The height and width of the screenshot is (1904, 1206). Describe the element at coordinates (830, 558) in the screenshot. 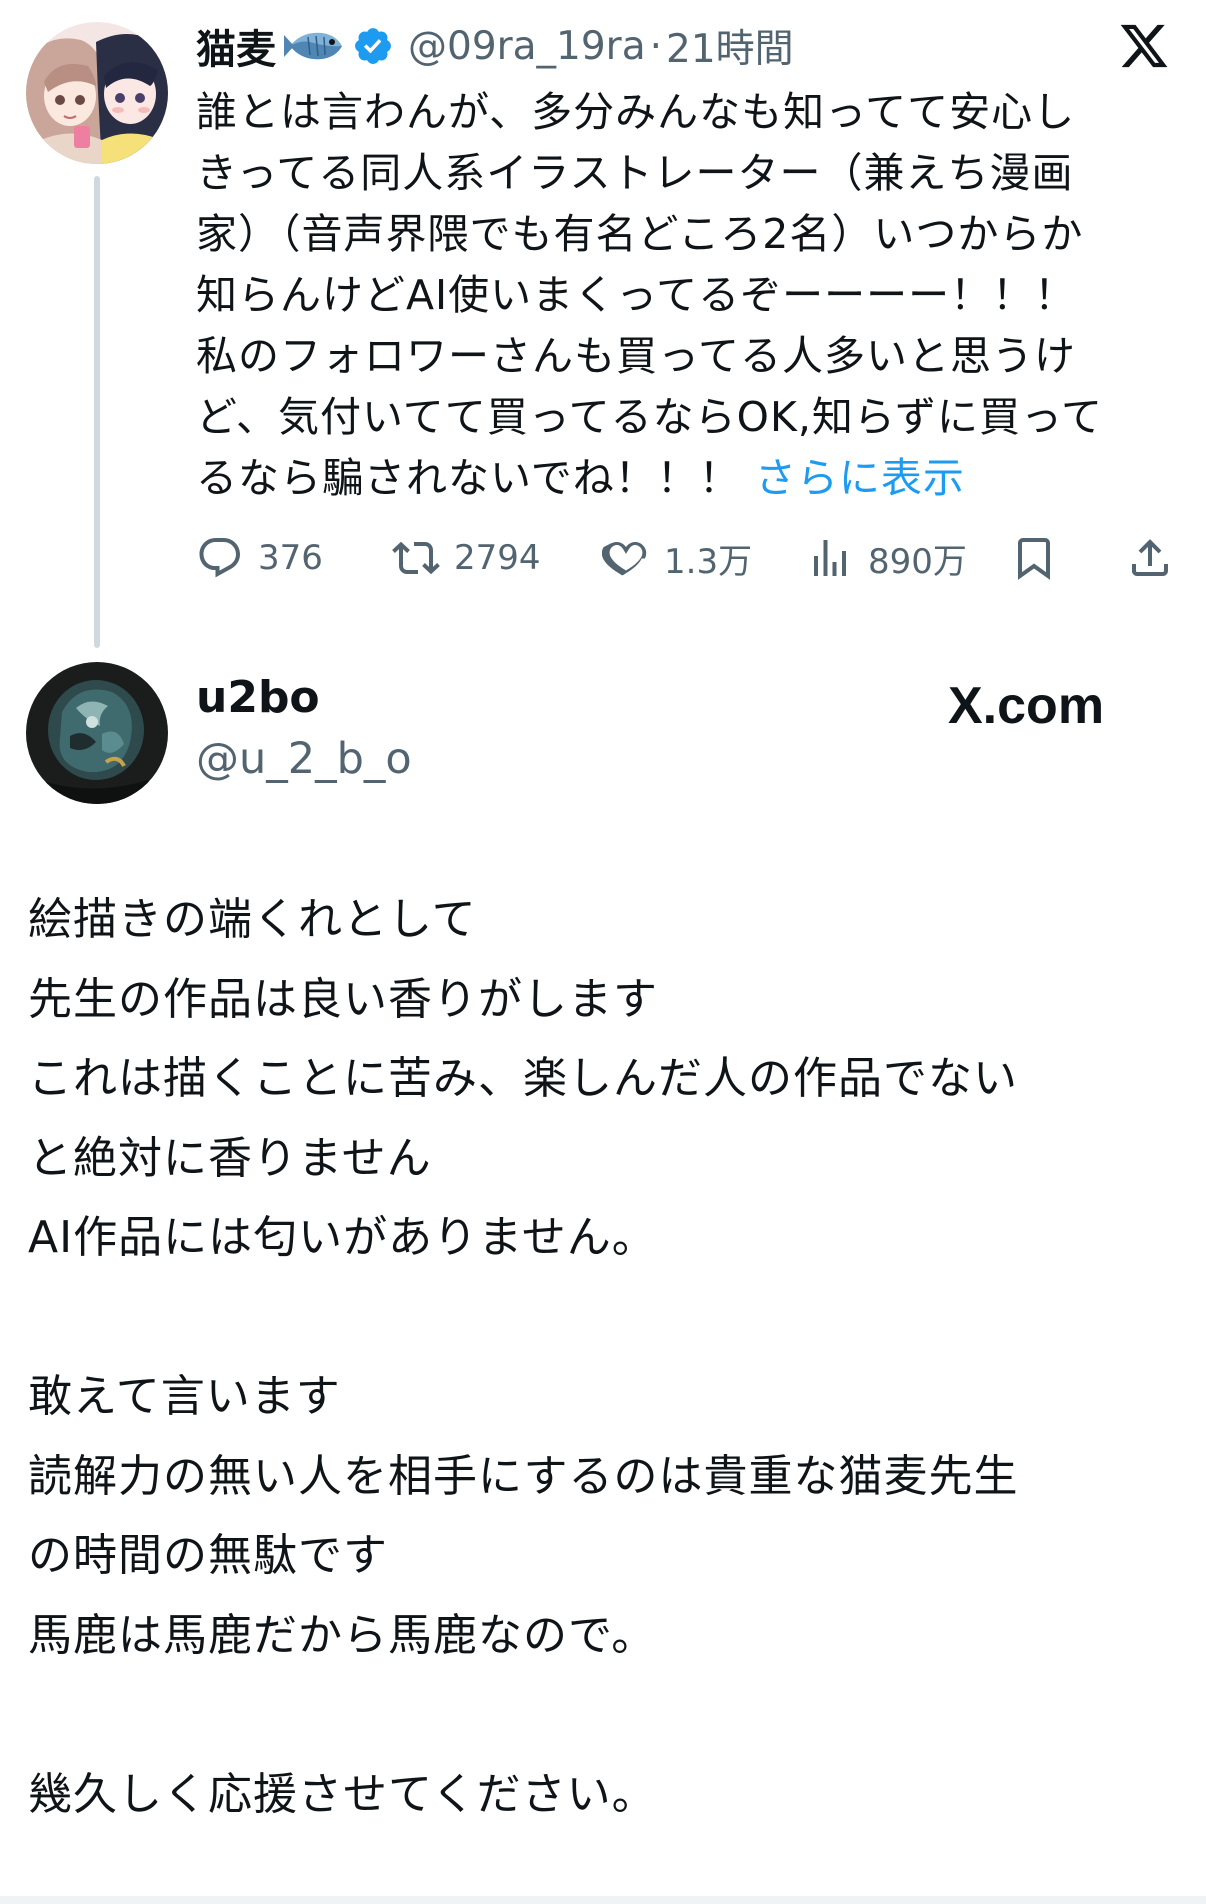

I see `views-chart-icon` at that location.